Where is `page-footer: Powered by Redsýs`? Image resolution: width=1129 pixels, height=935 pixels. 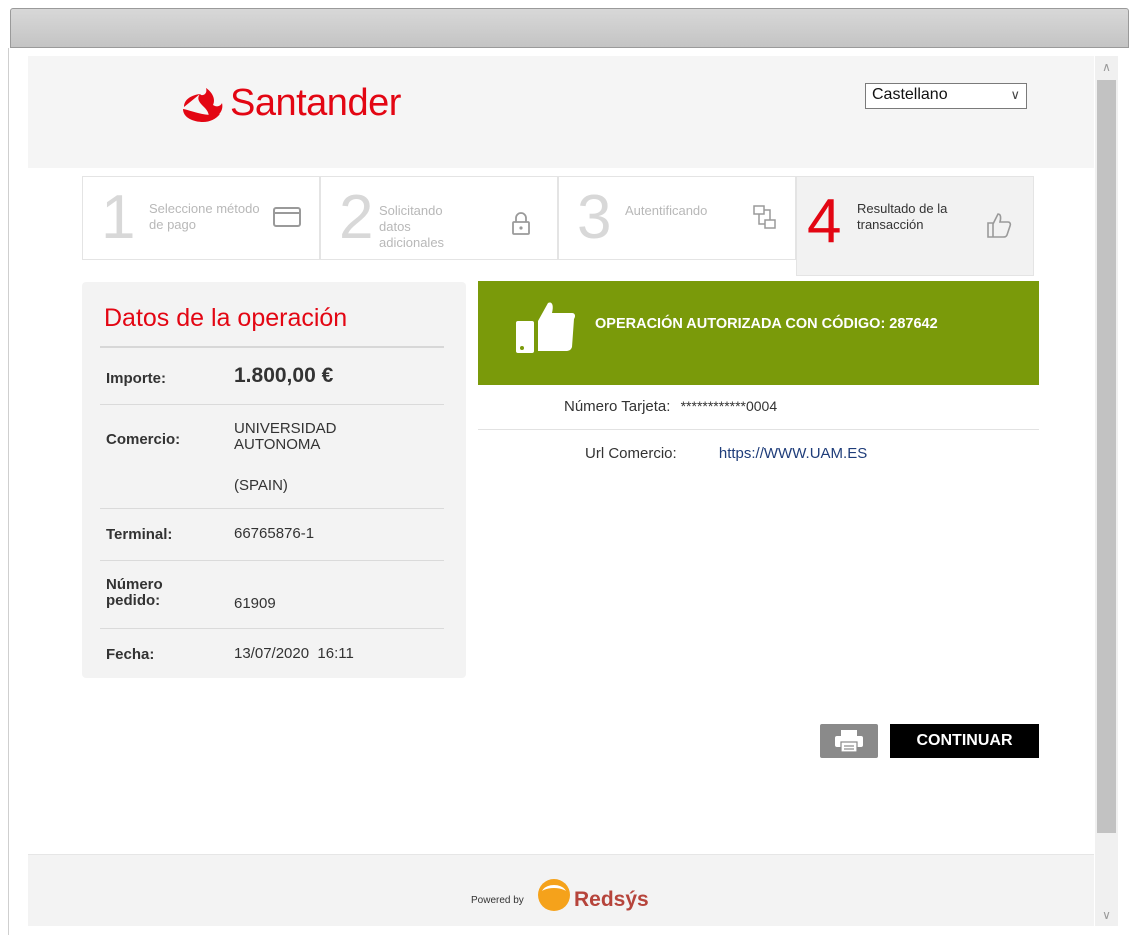 page-footer: Powered by Redsýs is located at coordinates (561, 890).